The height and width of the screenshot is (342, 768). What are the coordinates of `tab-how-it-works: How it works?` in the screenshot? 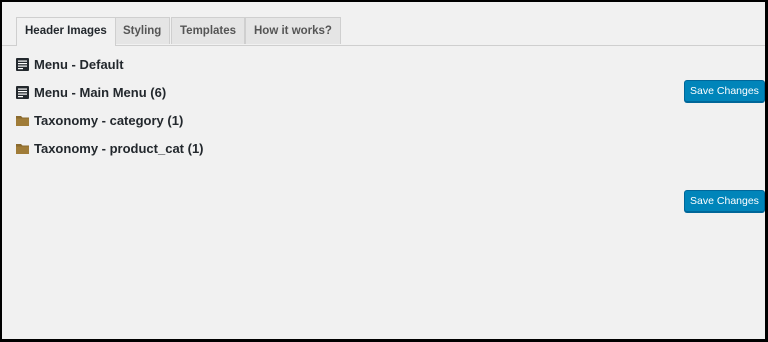 It's located at (293, 30).